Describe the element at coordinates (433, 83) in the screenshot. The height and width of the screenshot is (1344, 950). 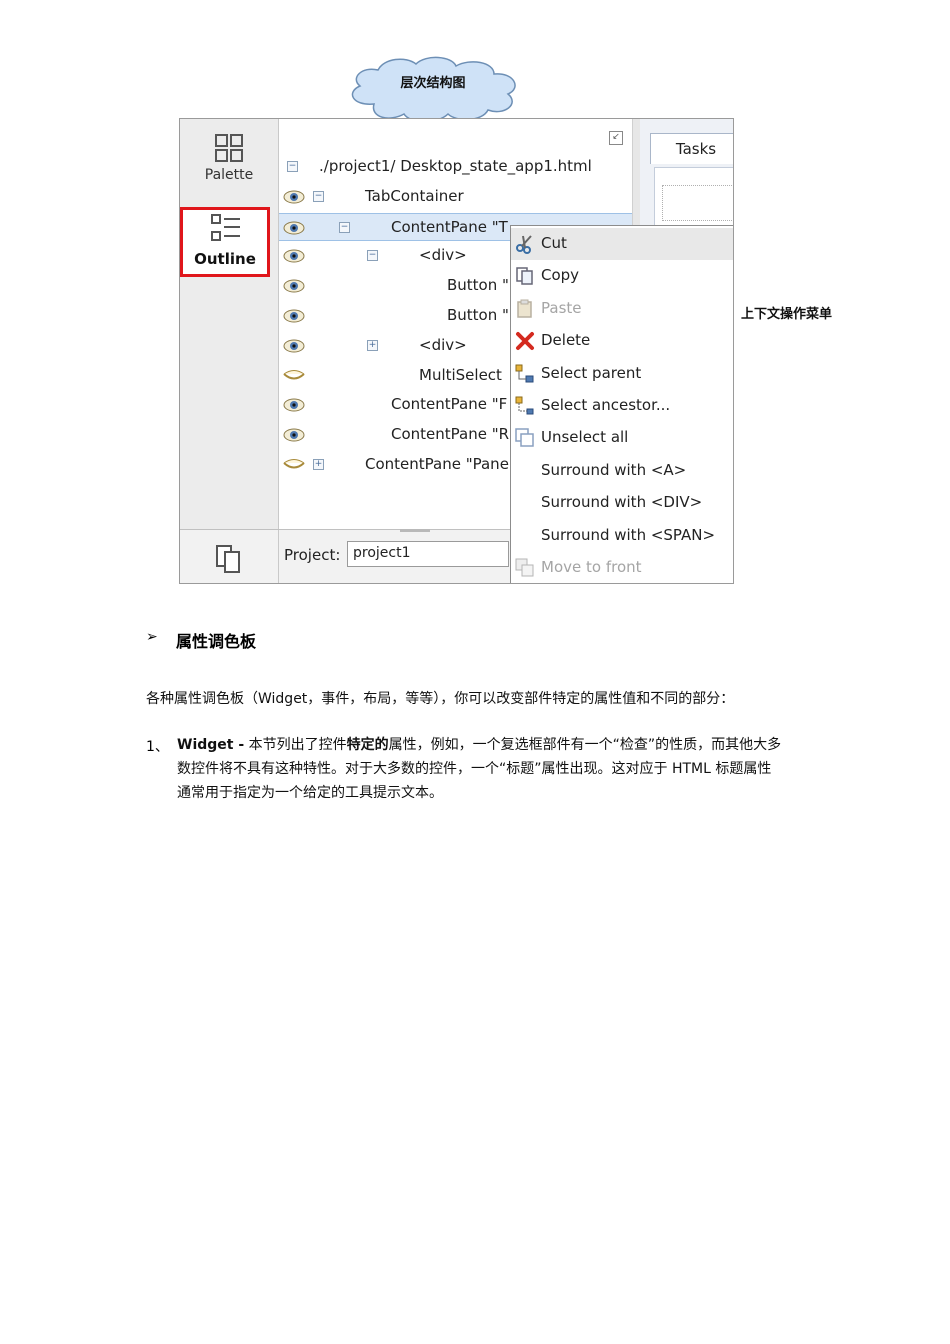
I see `cloud-title: 层次结构图` at that location.